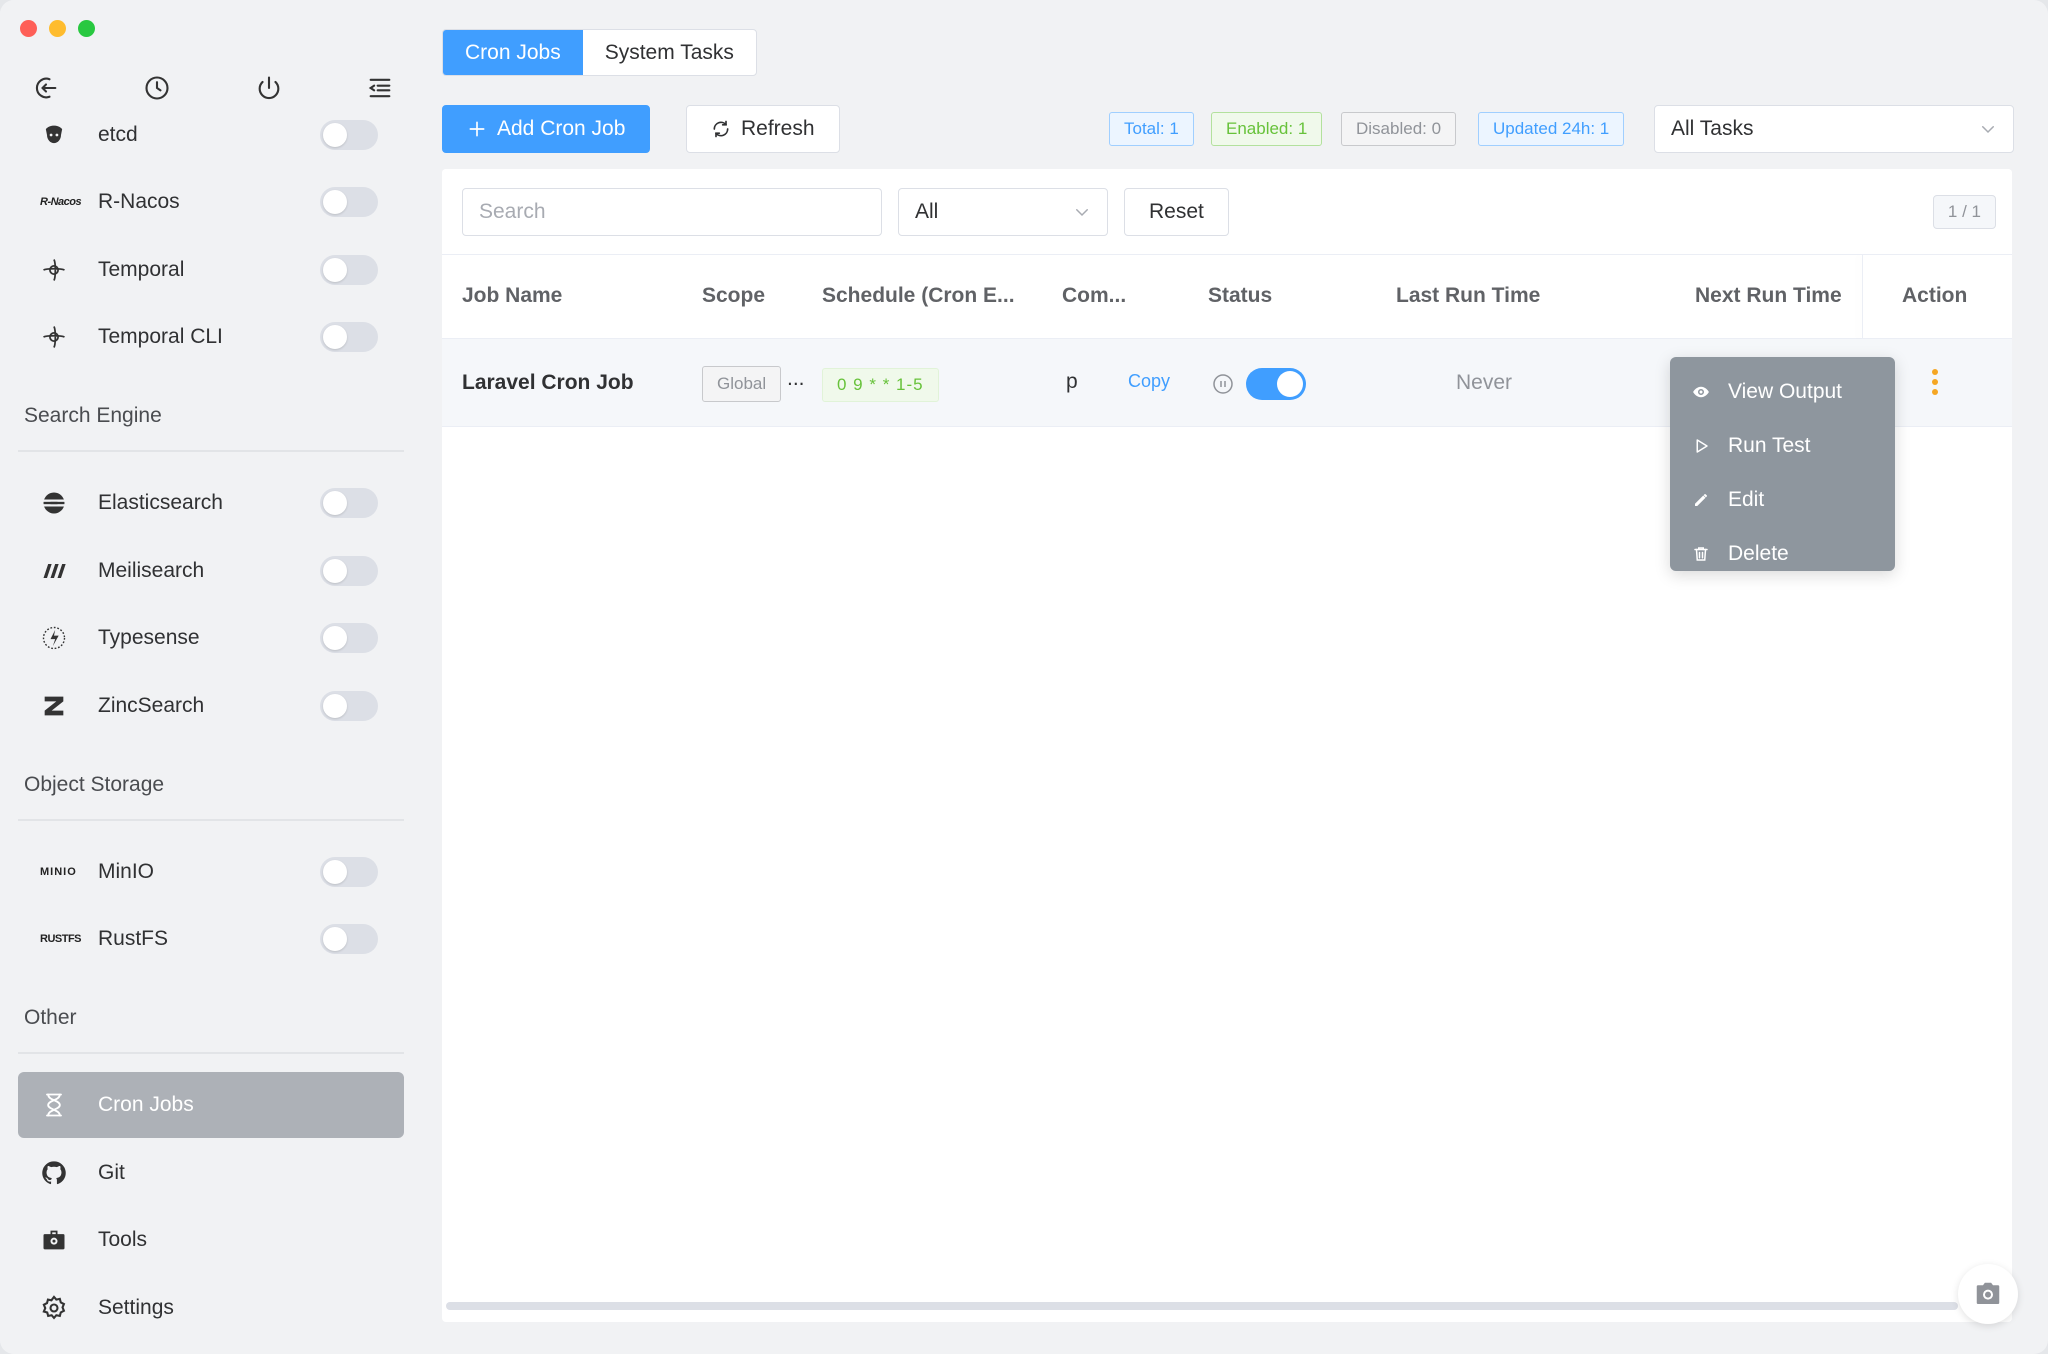 This screenshot has width=2048, height=1354. Describe the element at coordinates (123, 1239) in the screenshot. I see `sidebar-item-label: Tools` at that location.